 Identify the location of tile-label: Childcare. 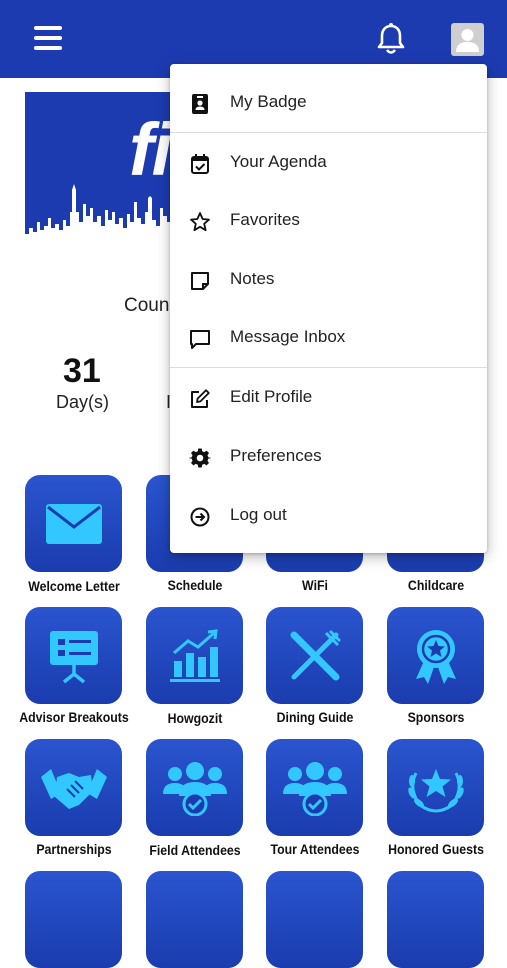
(436, 585).